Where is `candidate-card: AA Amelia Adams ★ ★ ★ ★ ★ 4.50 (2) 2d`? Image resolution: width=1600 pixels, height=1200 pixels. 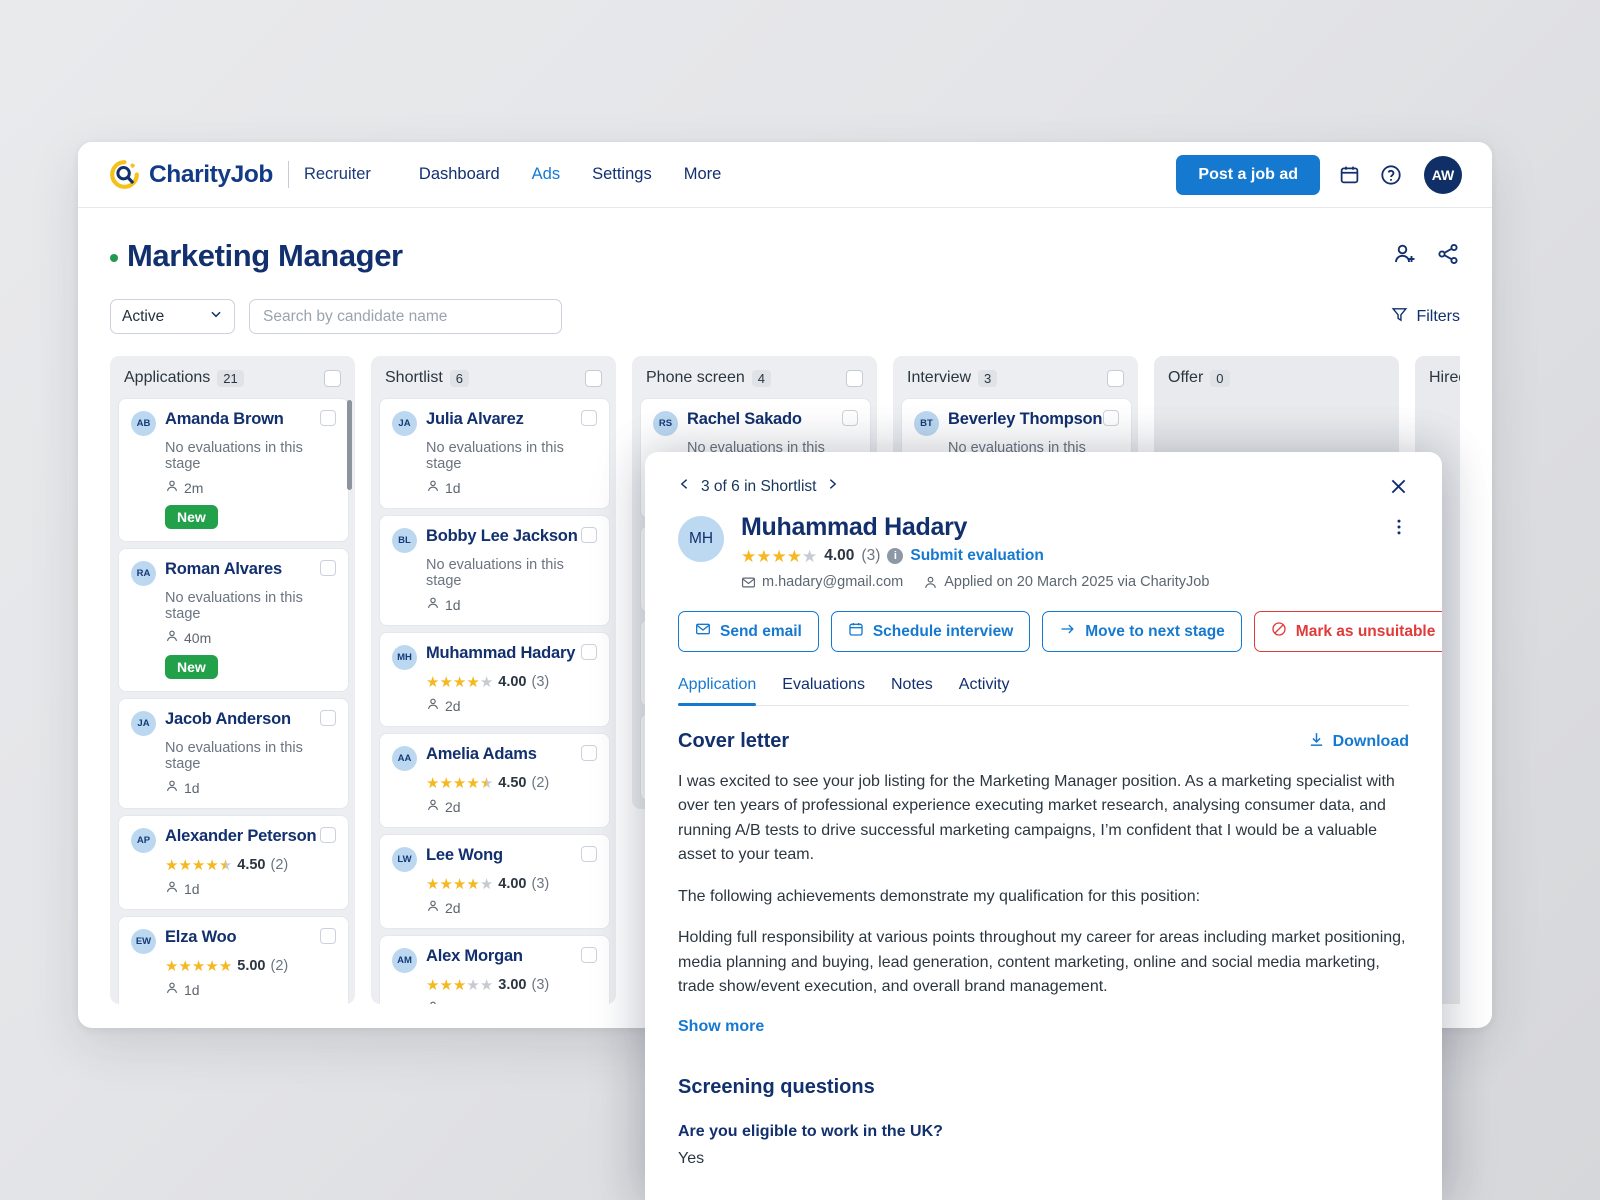 candidate-card: AA Amelia Adams ★ ★ ★ ★ ★ 4.50 (2) 2d is located at coordinates (494, 780).